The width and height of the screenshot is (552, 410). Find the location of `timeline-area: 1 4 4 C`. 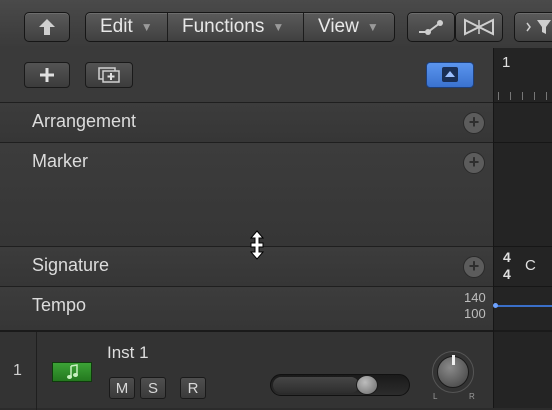

timeline-area: 1 4 4 C is located at coordinates (522, 228).